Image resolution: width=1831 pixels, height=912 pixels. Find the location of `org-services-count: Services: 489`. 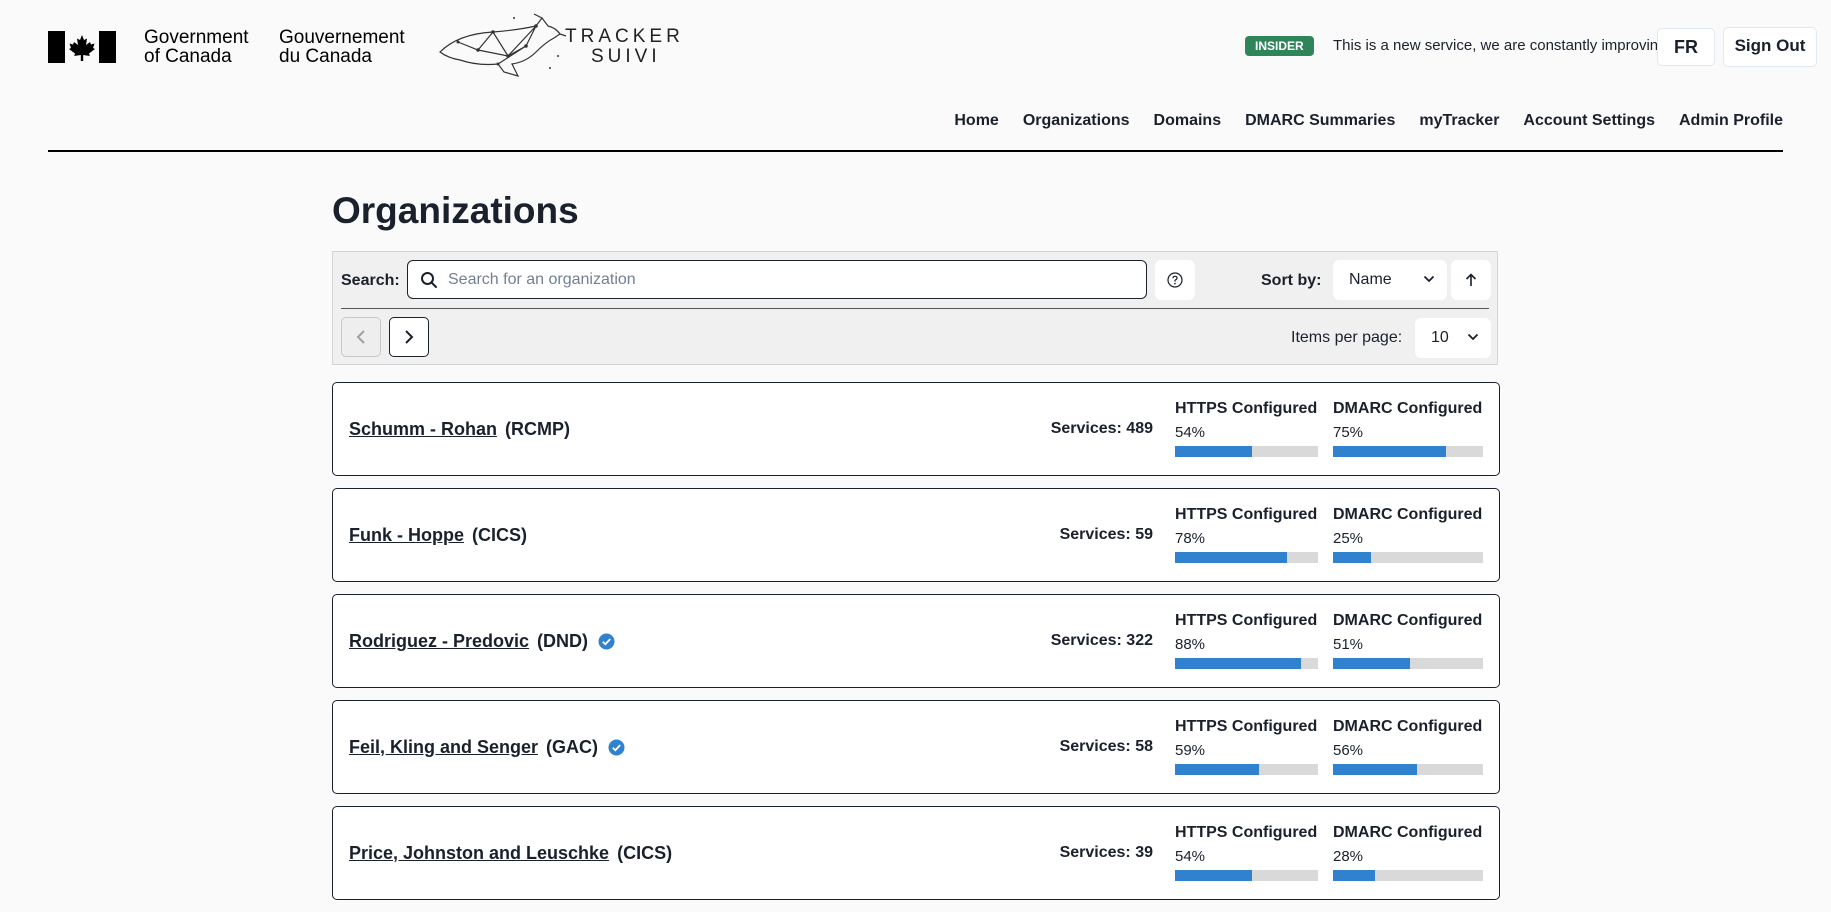

org-services-count: Services: 489 is located at coordinates (1102, 429).